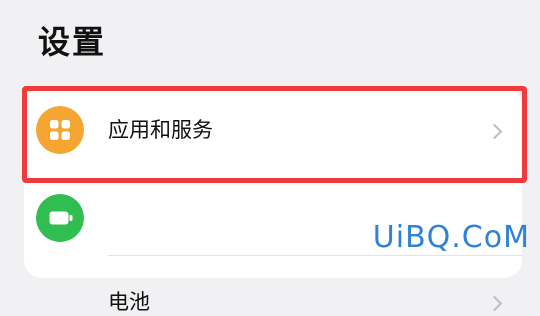 The height and width of the screenshot is (316, 540). Describe the element at coordinates (129, 302) in the screenshot. I see `settings-item-label: 电池` at that location.